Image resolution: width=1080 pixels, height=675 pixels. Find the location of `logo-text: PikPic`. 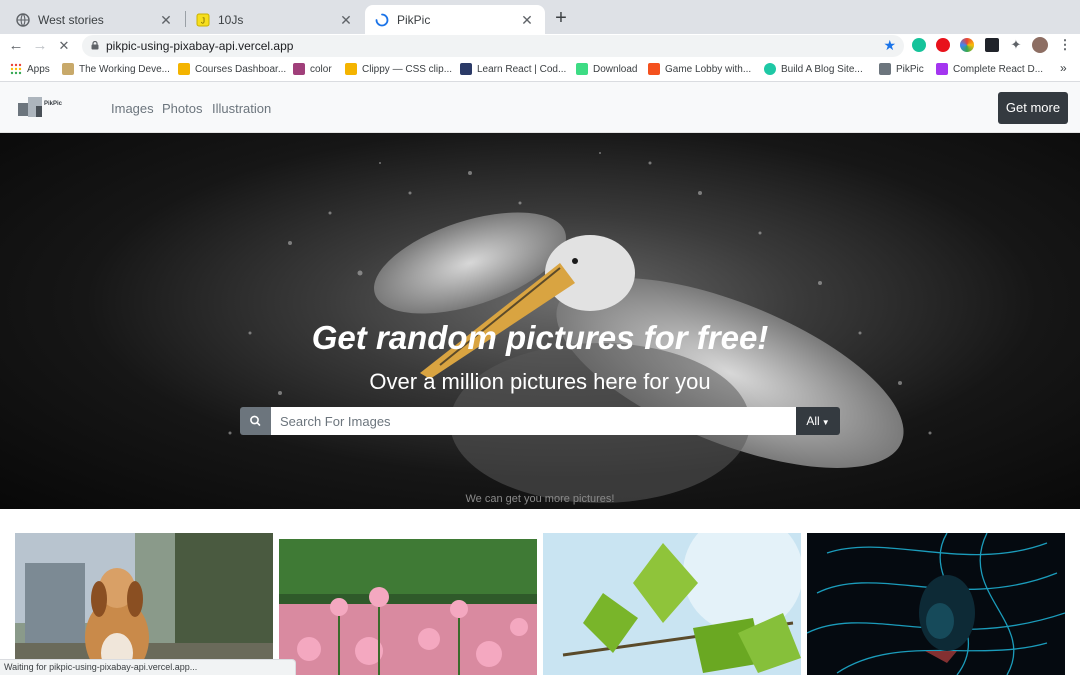

logo-text: PikPic is located at coordinates (53, 104).